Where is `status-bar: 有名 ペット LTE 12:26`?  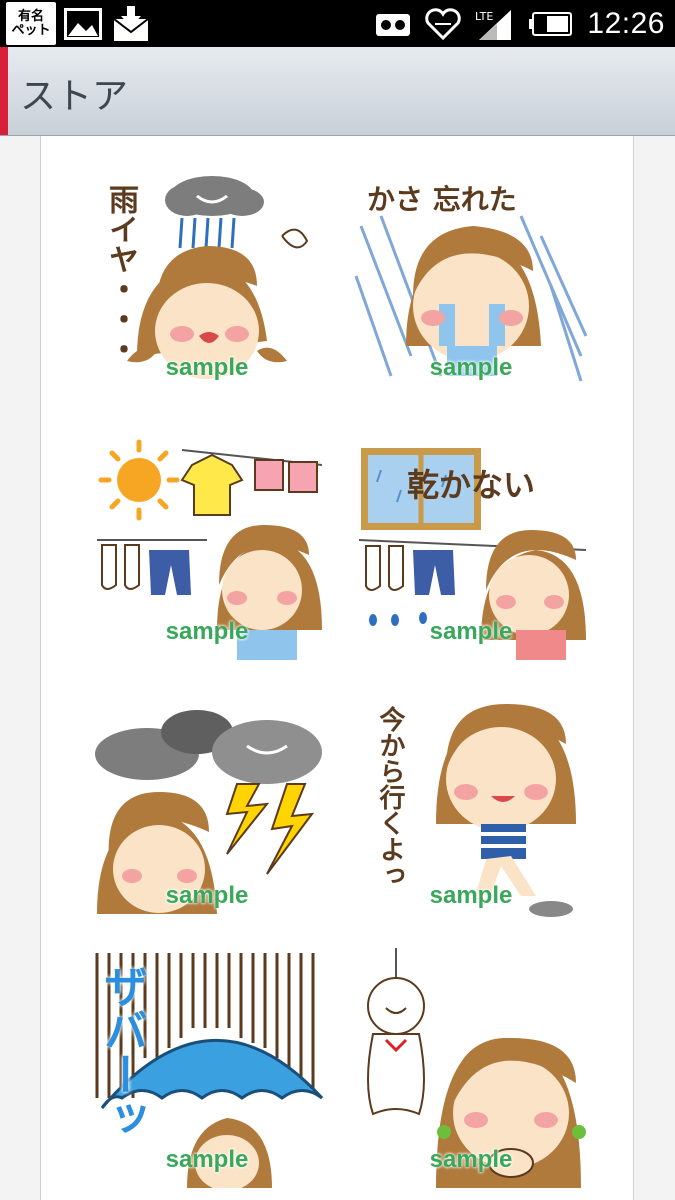 status-bar: 有名 ペット LTE 12:26 is located at coordinates (337, 23).